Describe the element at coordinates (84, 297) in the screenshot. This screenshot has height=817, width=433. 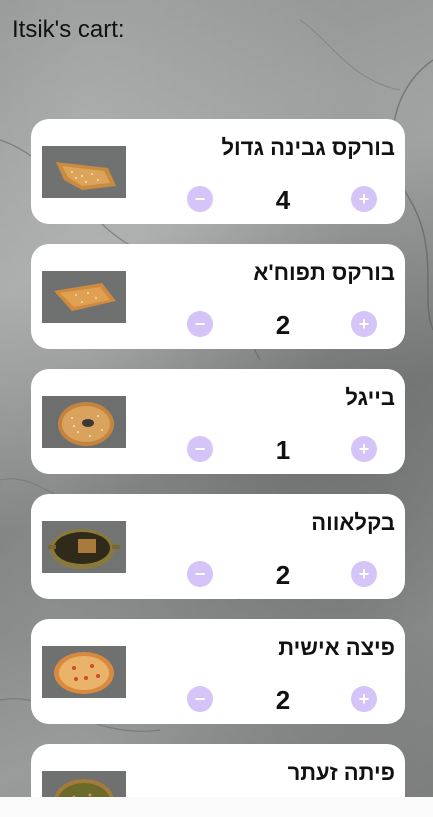
I see `potato-borekas-image` at that location.